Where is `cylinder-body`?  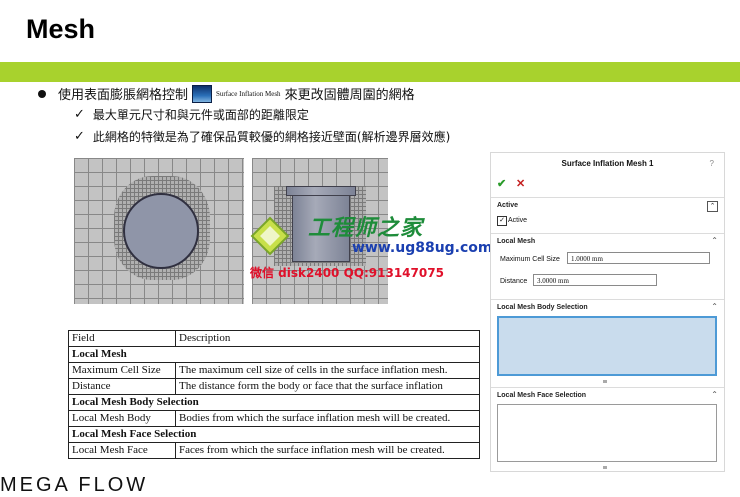
cylinder-body is located at coordinates (161, 231).